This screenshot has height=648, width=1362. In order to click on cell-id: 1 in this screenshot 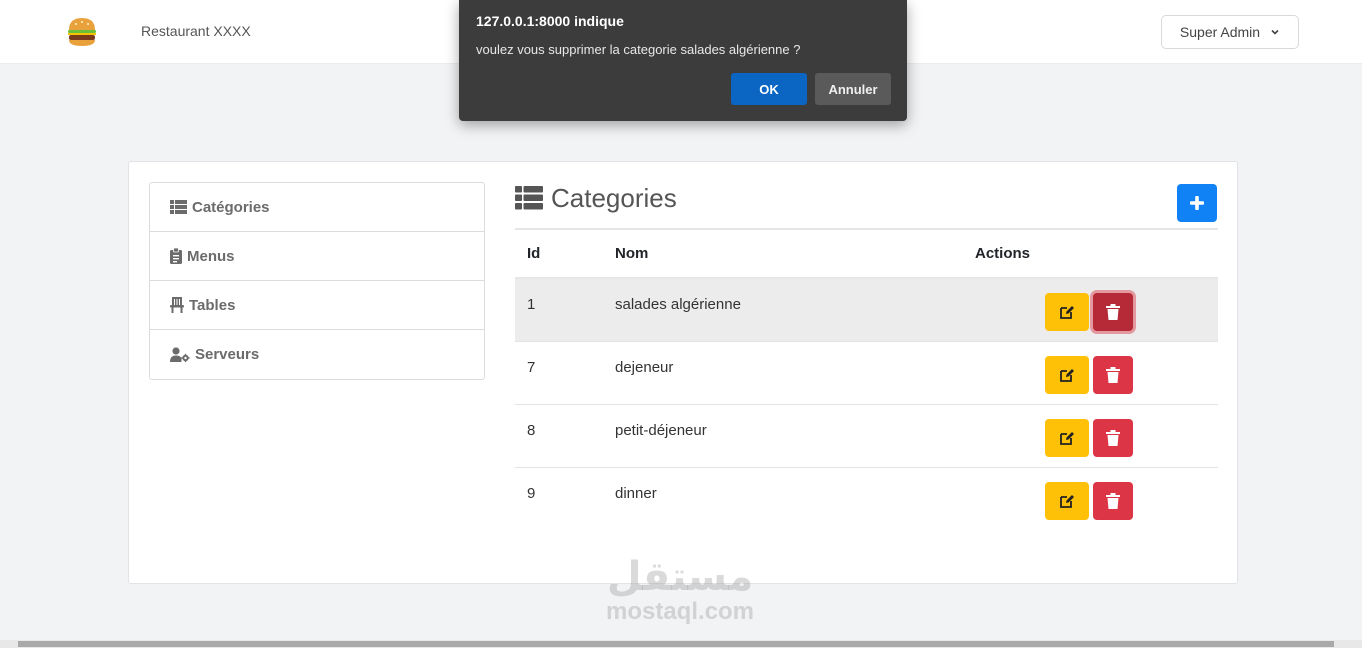, I will do `click(559, 310)`.